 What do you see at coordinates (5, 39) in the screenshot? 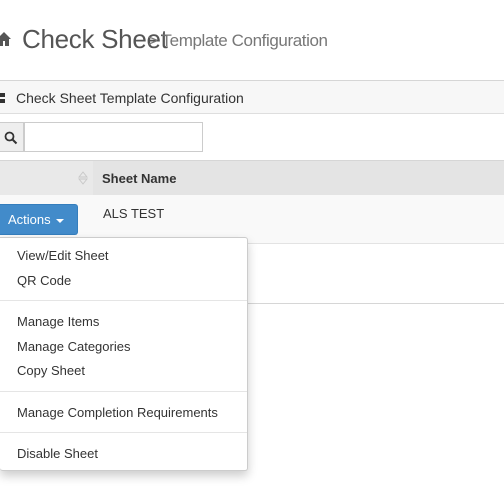
I see `home-icon` at bounding box center [5, 39].